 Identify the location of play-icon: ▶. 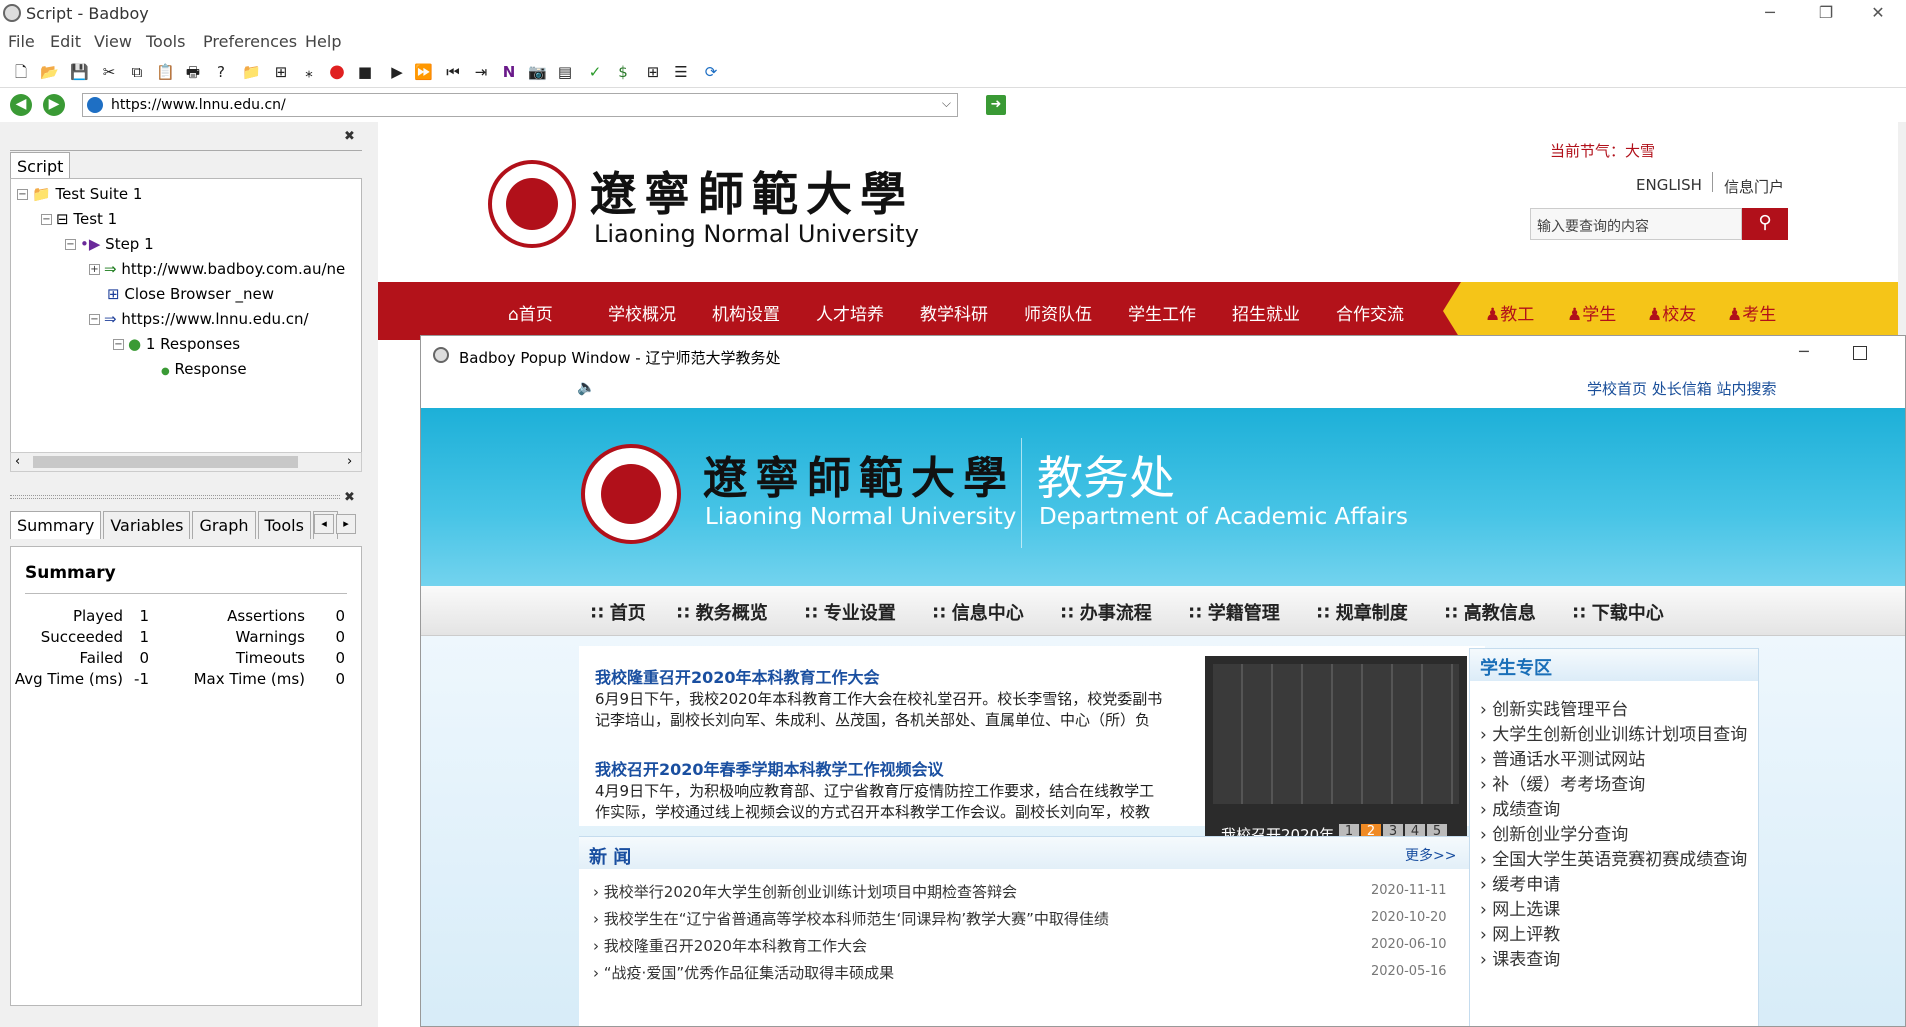
(397, 72).